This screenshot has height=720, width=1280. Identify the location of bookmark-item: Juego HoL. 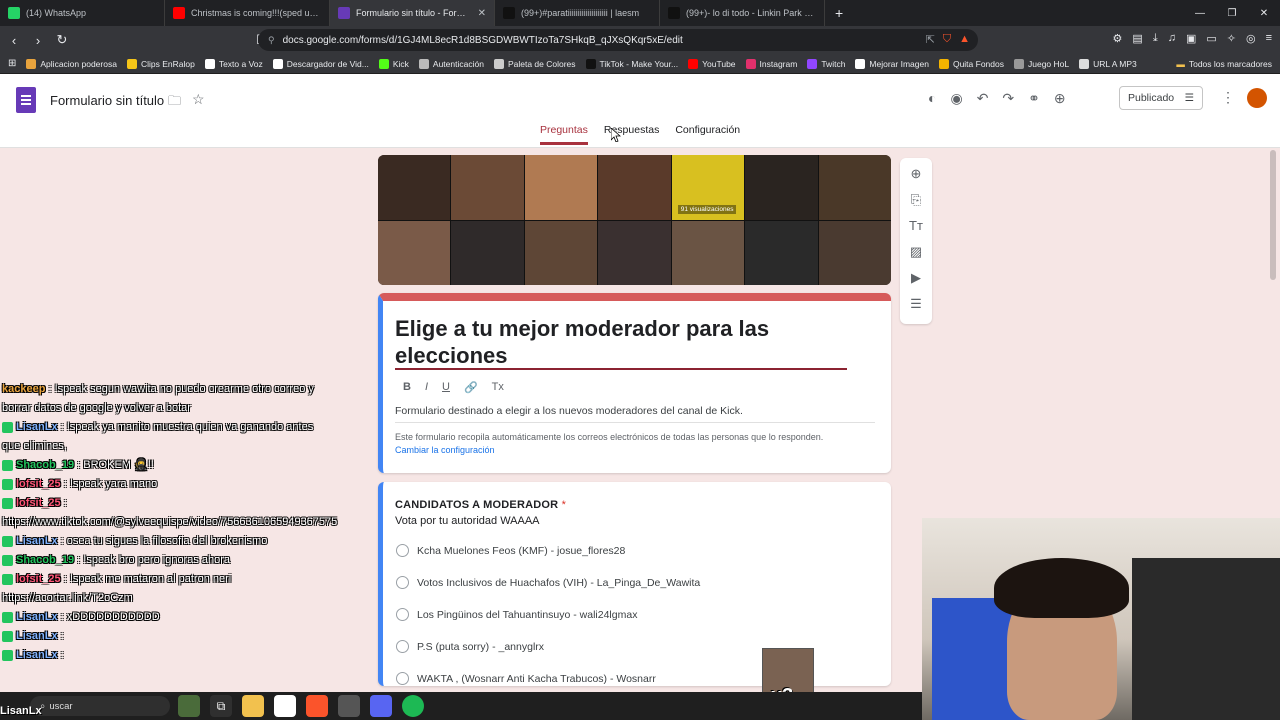
(1041, 63).